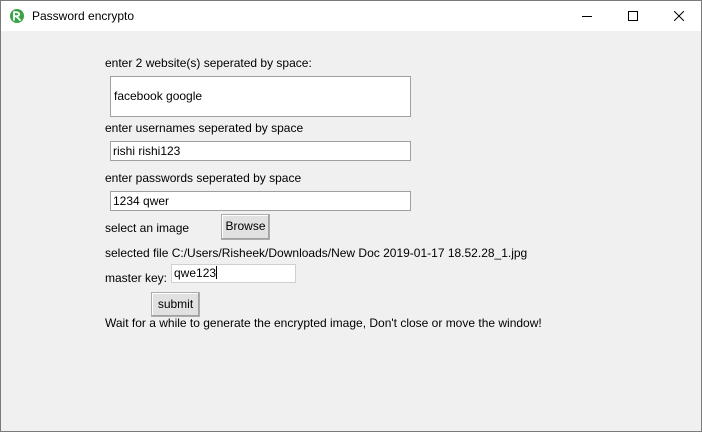  I want to click on master-key-input: qwe123, so click(233, 273).